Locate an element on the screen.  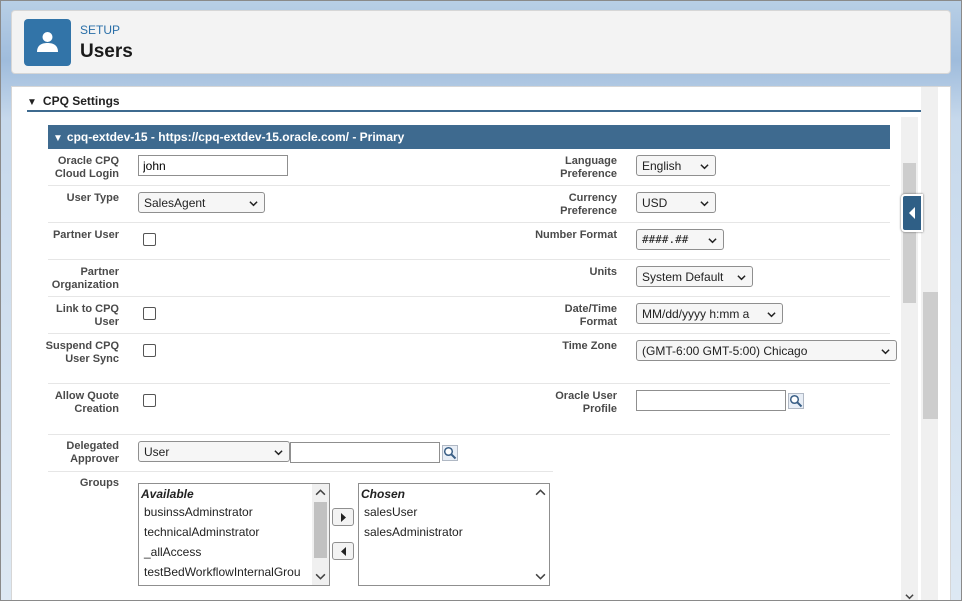
page-header: SETUP Users is located at coordinates (481, 42).